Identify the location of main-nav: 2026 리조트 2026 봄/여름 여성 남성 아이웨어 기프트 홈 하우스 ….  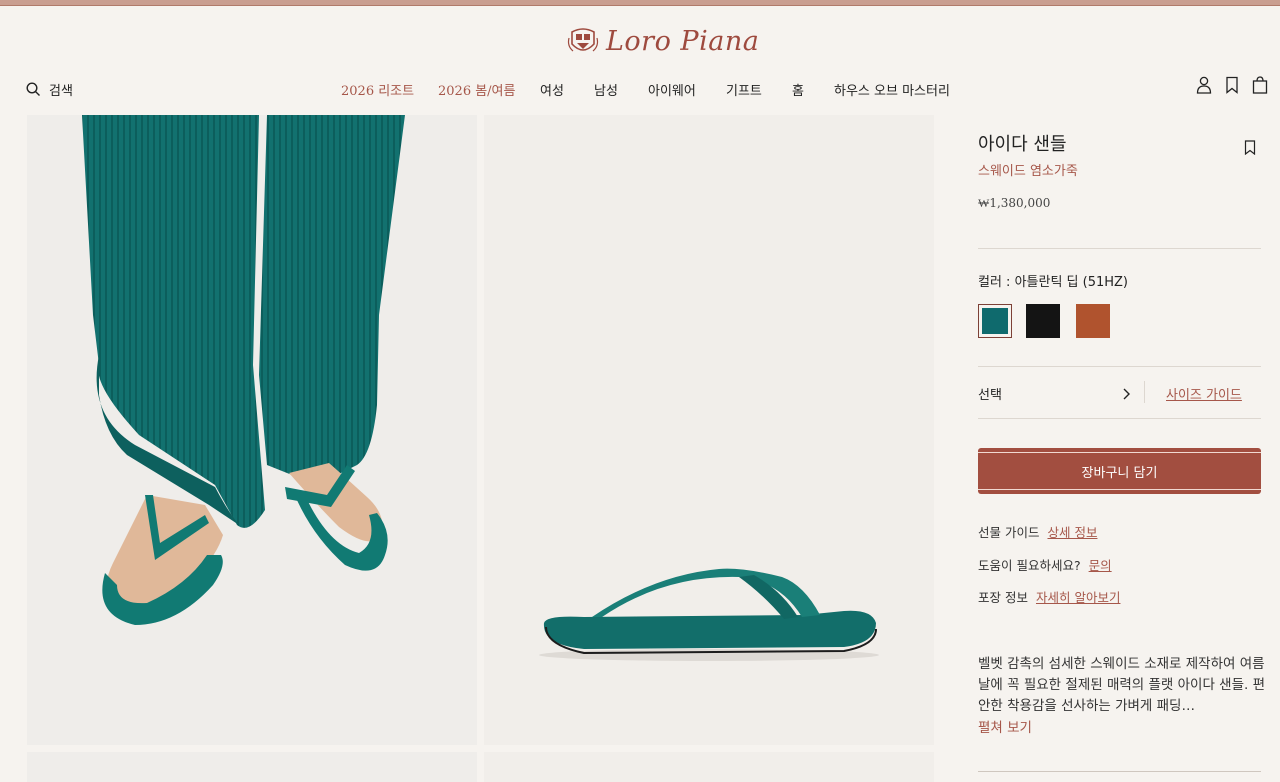
(640, 90).